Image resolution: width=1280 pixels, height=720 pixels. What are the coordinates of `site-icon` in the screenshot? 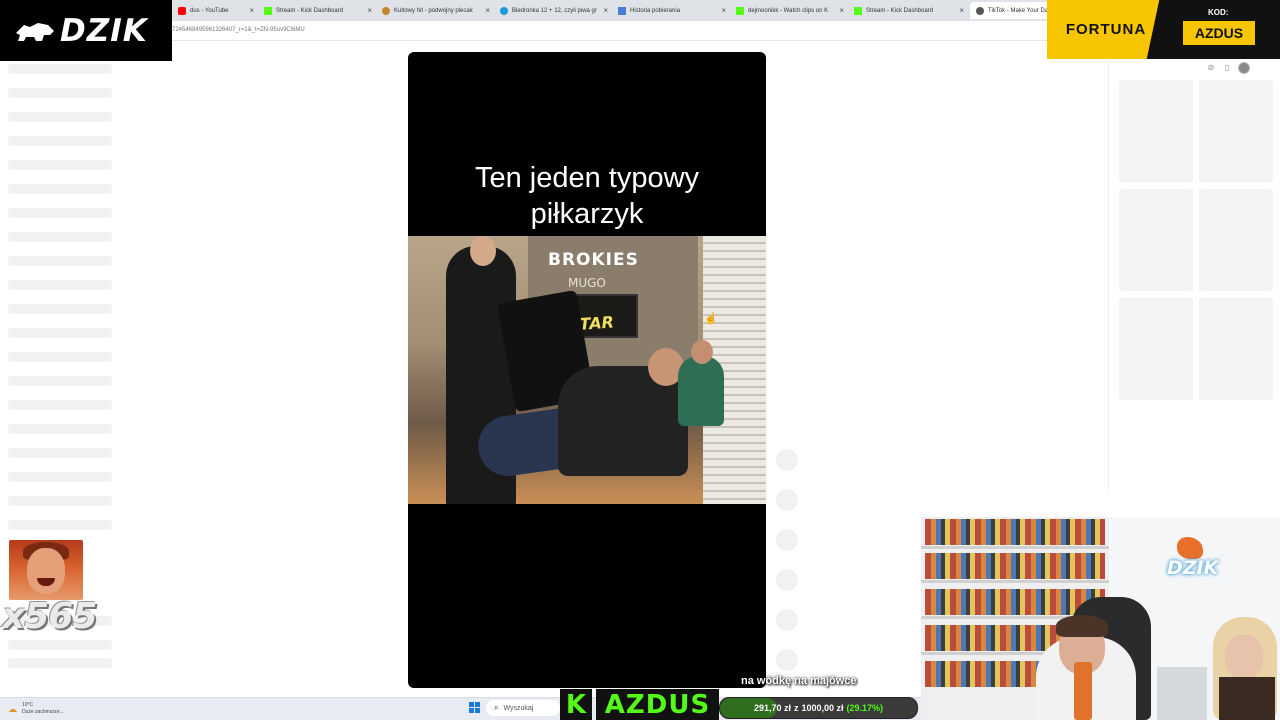 It's located at (504, 10).